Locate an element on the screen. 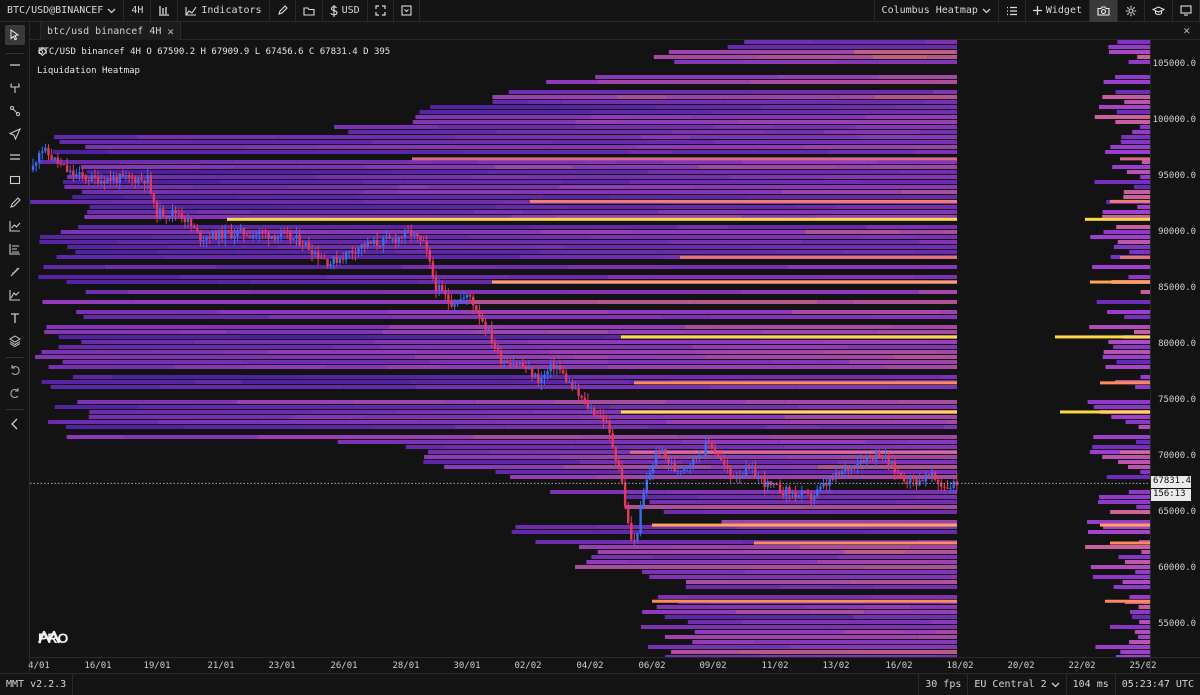  path-tool is located at coordinates (15, 111).